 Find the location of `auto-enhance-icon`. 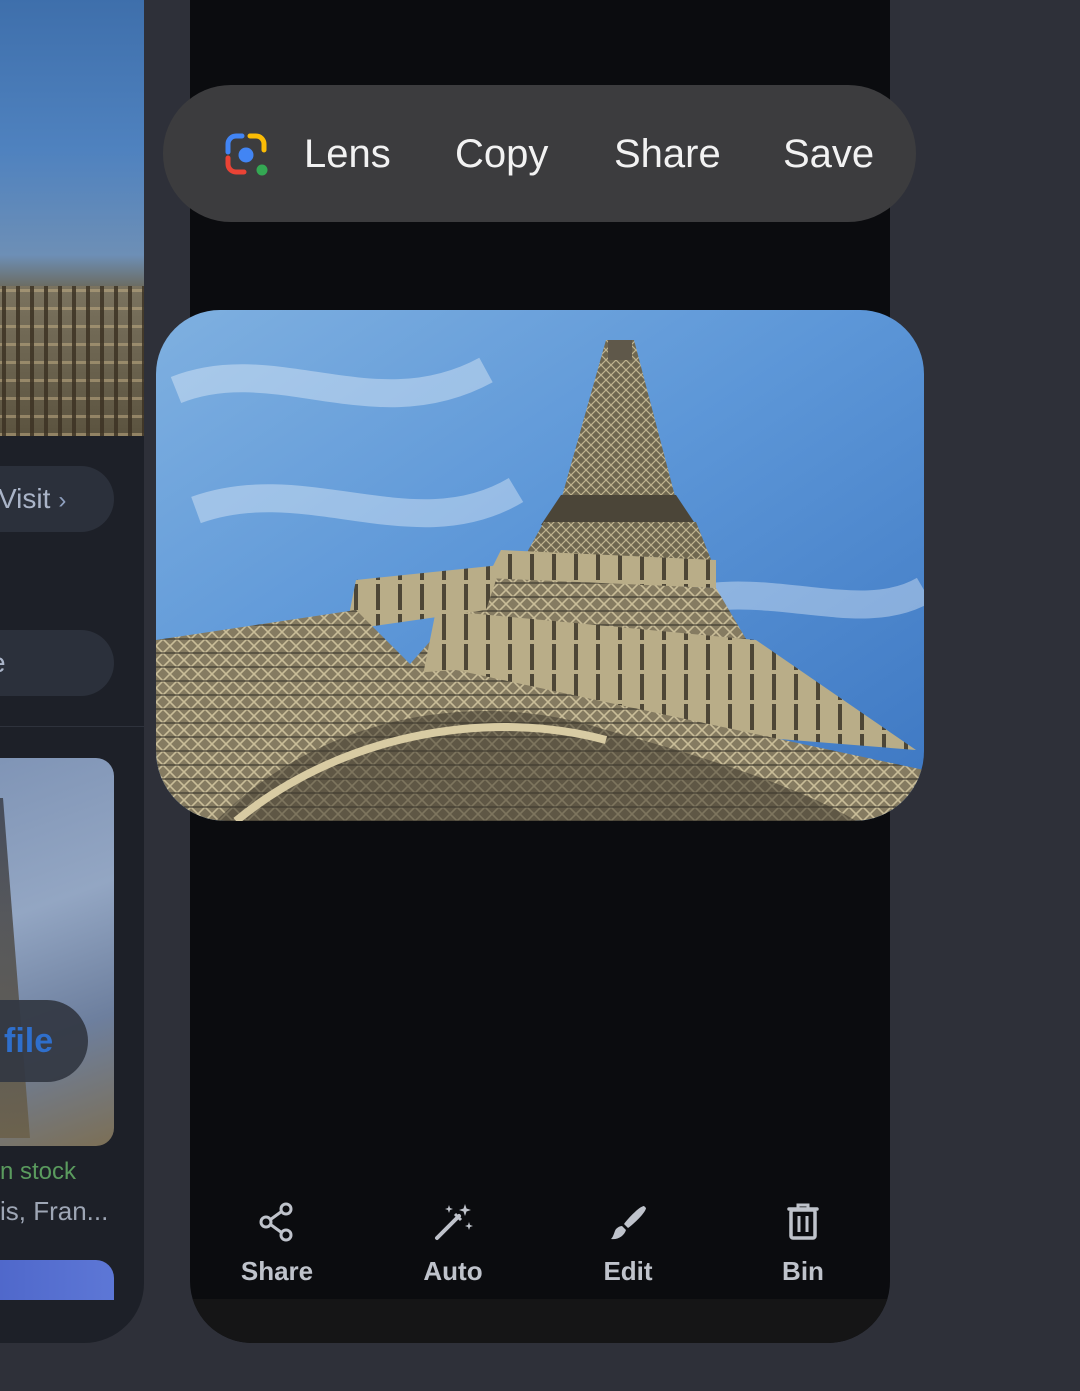

auto-enhance-icon is located at coordinates (454, 1222).